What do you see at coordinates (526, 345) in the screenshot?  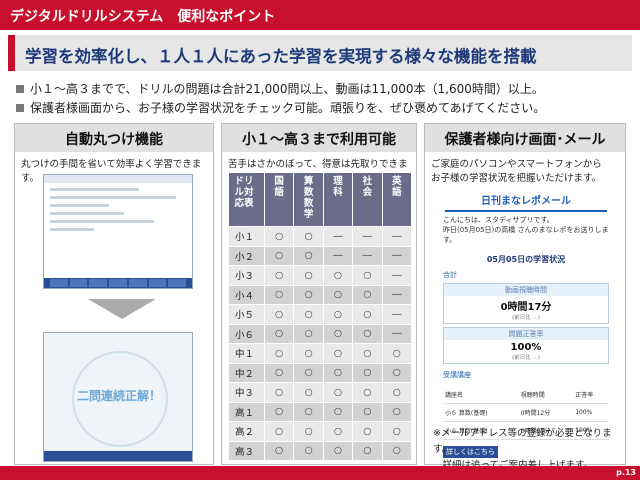 I see `correct-rate-box: 問題正答率 100% (前日比 ...)` at bounding box center [526, 345].